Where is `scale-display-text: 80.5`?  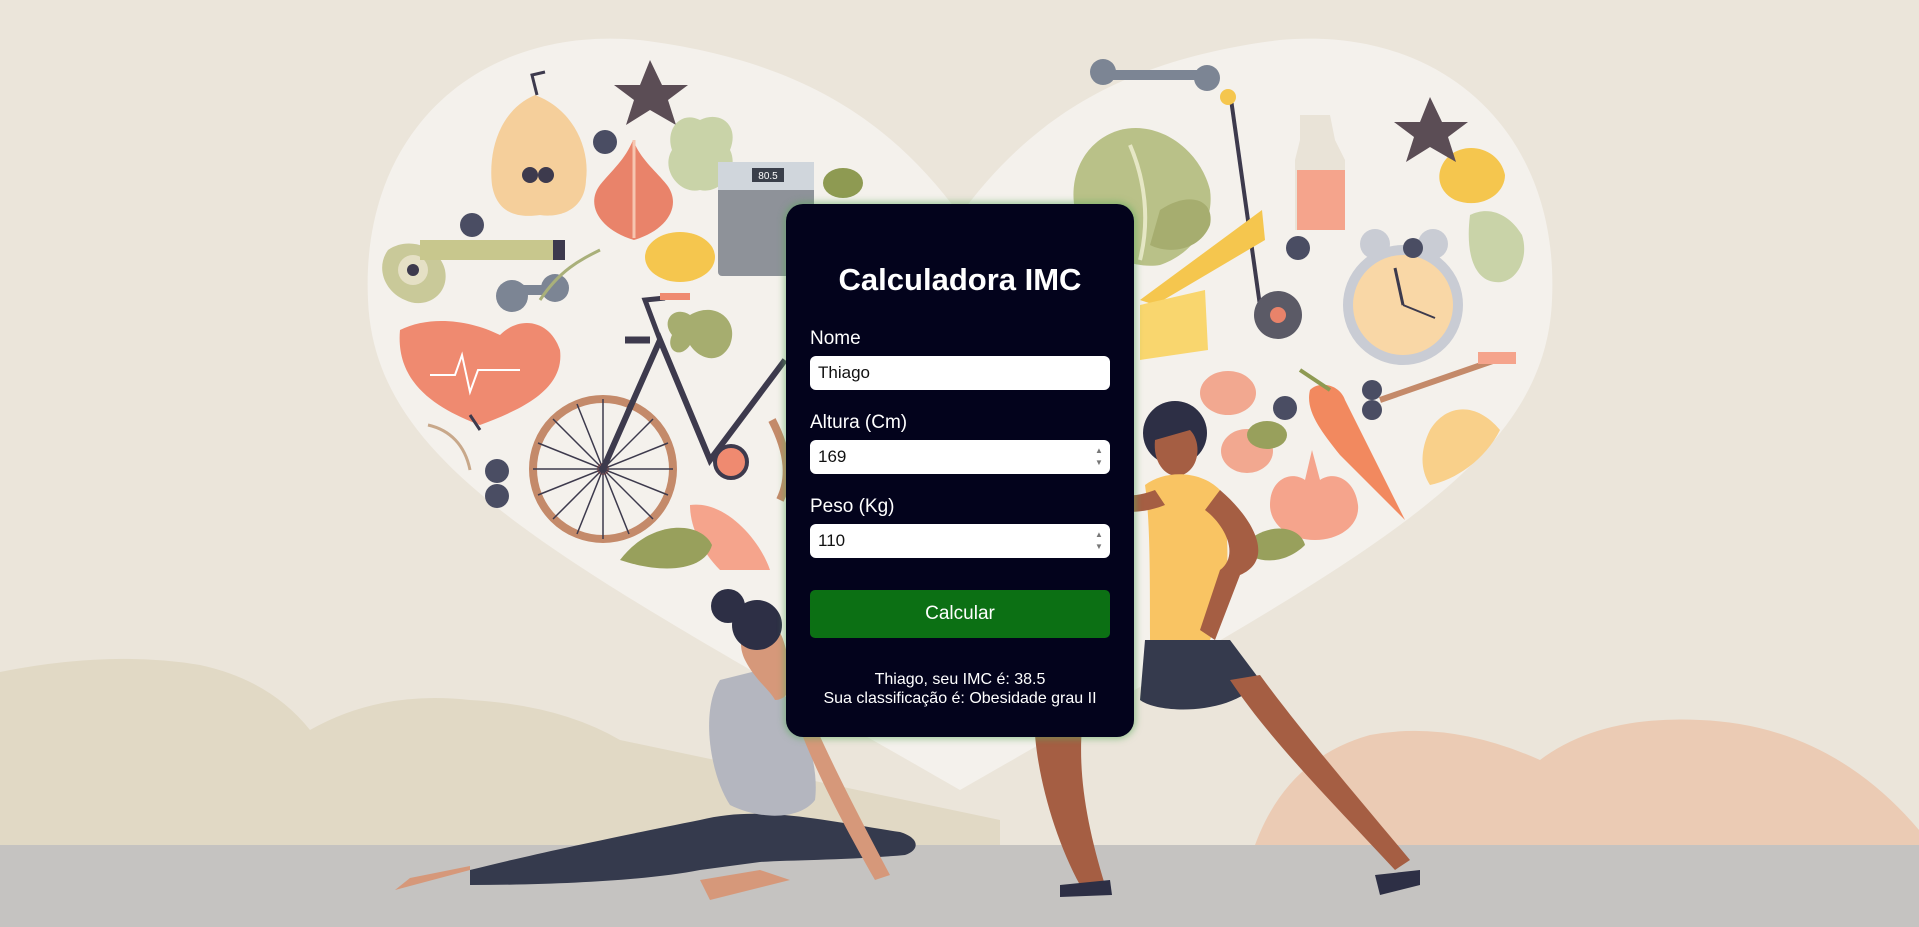
scale-display-text: 80.5 is located at coordinates (768, 176).